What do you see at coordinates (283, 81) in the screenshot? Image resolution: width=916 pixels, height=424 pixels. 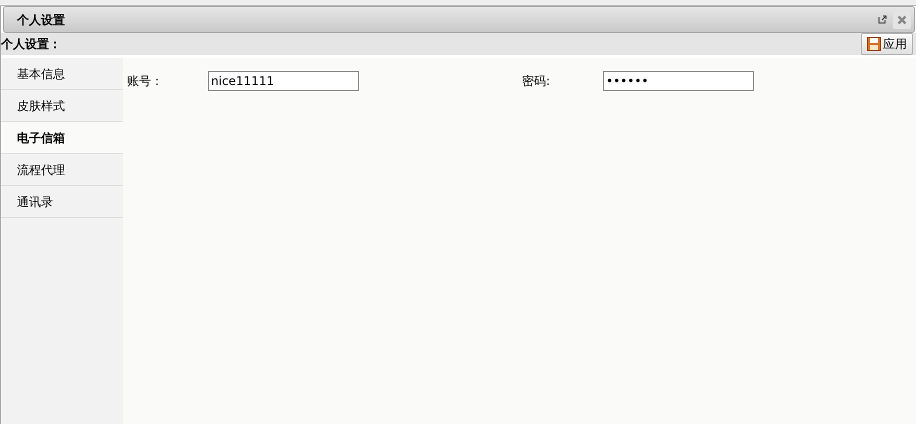 I see `input-field: nice11111` at bounding box center [283, 81].